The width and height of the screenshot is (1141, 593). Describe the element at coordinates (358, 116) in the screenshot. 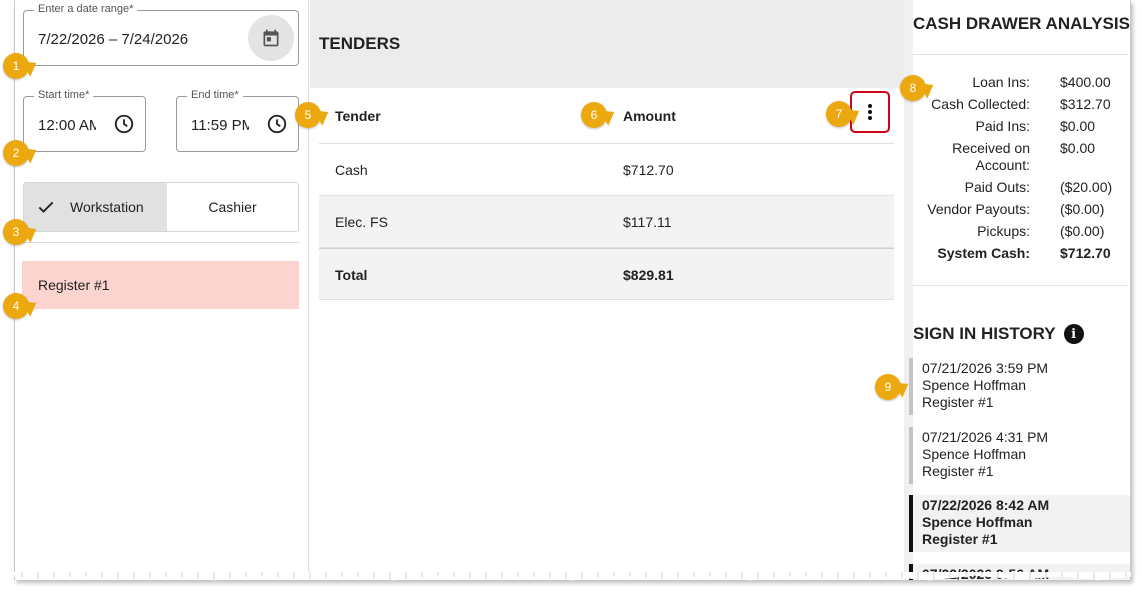

I see `tender-column-header: Tender` at that location.